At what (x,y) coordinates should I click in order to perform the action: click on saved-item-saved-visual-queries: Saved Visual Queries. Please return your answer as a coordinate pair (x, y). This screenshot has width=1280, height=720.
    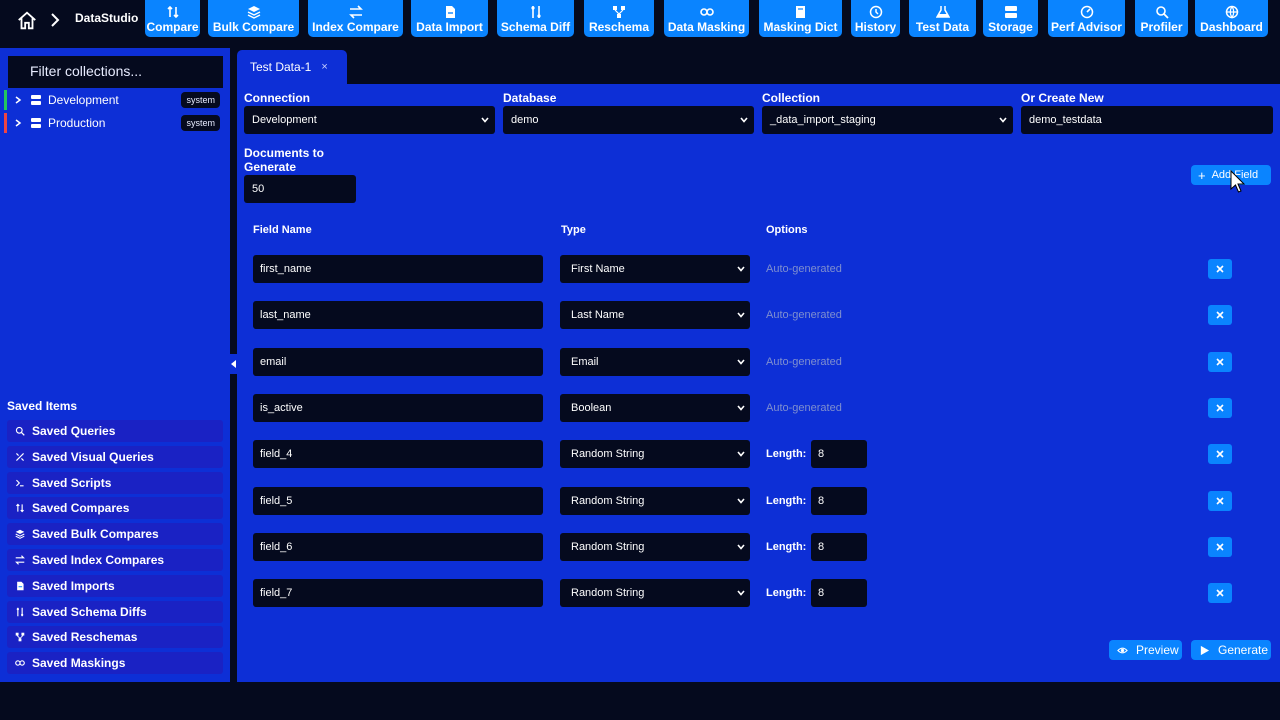
    Looking at the image, I should click on (115, 456).